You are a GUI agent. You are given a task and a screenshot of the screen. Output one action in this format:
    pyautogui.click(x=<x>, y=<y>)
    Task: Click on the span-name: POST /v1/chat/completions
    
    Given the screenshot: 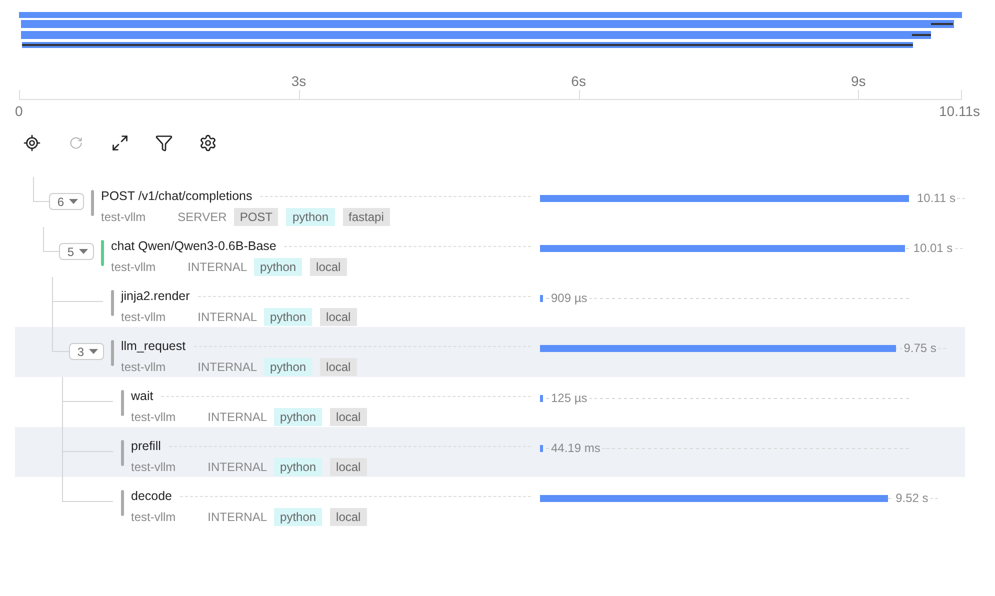 What is the action you would take?
    pyautogui.click(x=176, y=196)
    